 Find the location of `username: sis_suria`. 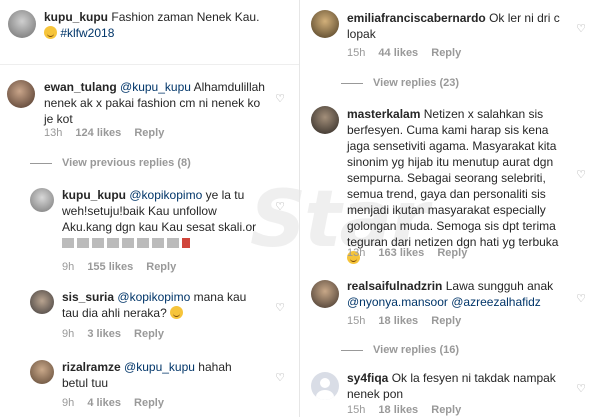

username: sis_suria is located at coordinates (88, 297).